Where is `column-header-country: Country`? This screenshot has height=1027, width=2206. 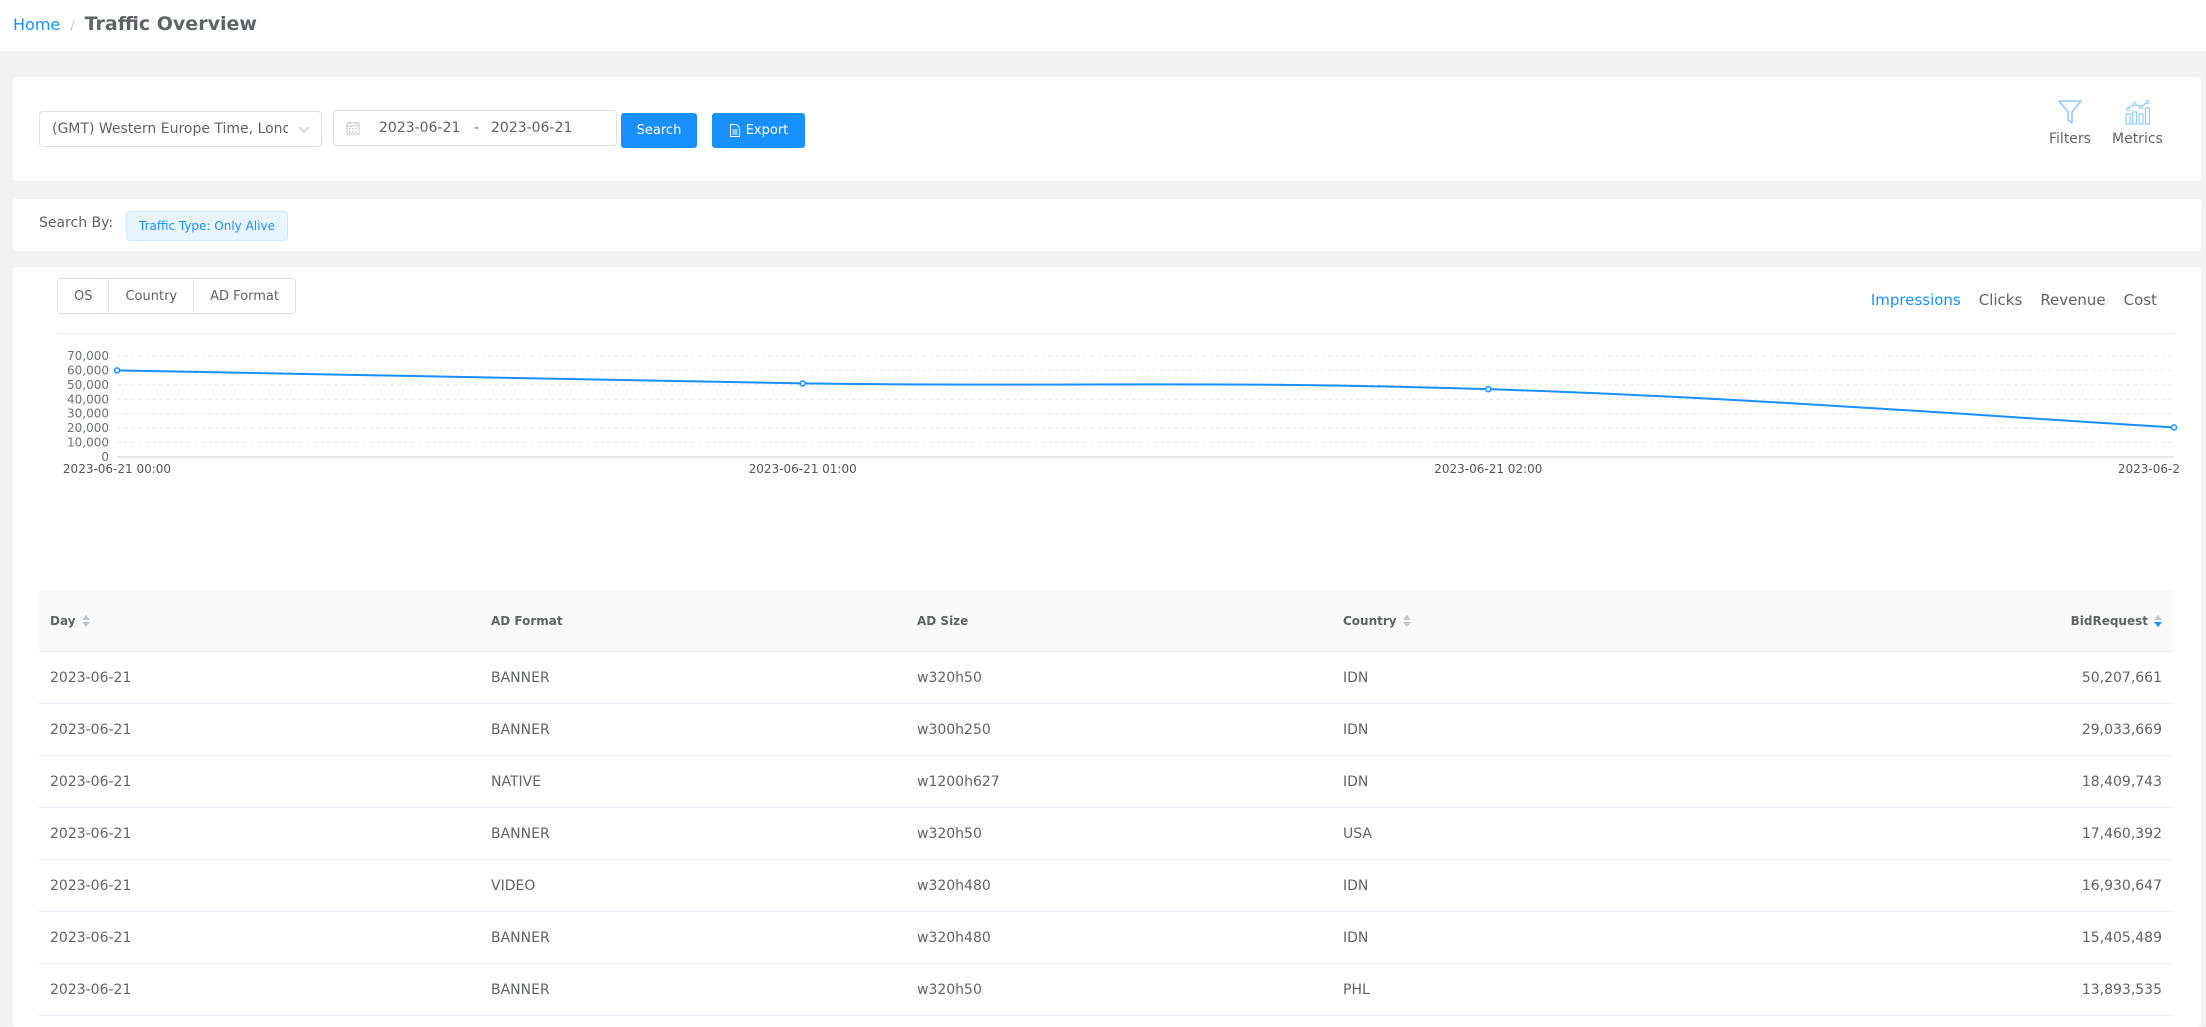
column-header-country: Country is located at coordinates (1377, 621).